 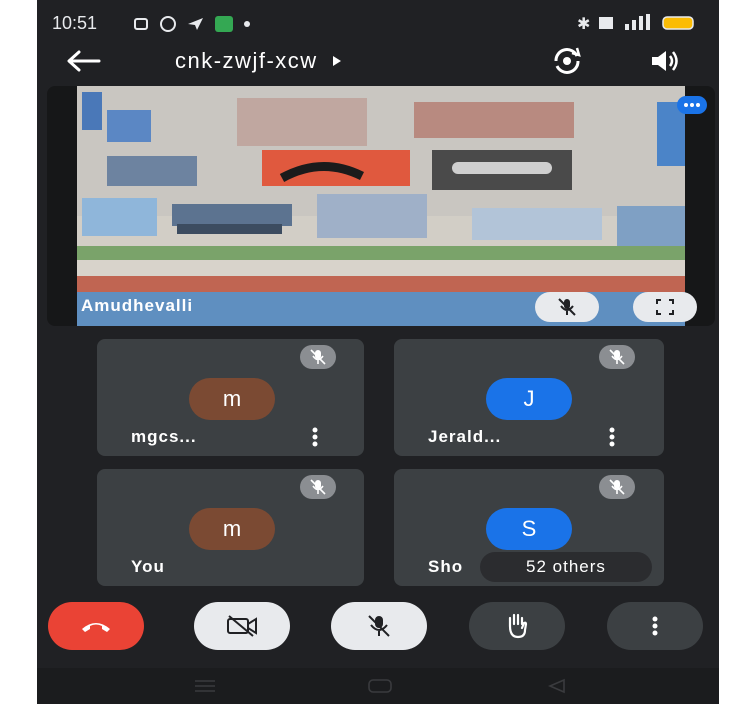 What do you see at coordinates (205, 686) in the screenshot?
I see `menu-nav-icon` at bounding box center [205, 686].